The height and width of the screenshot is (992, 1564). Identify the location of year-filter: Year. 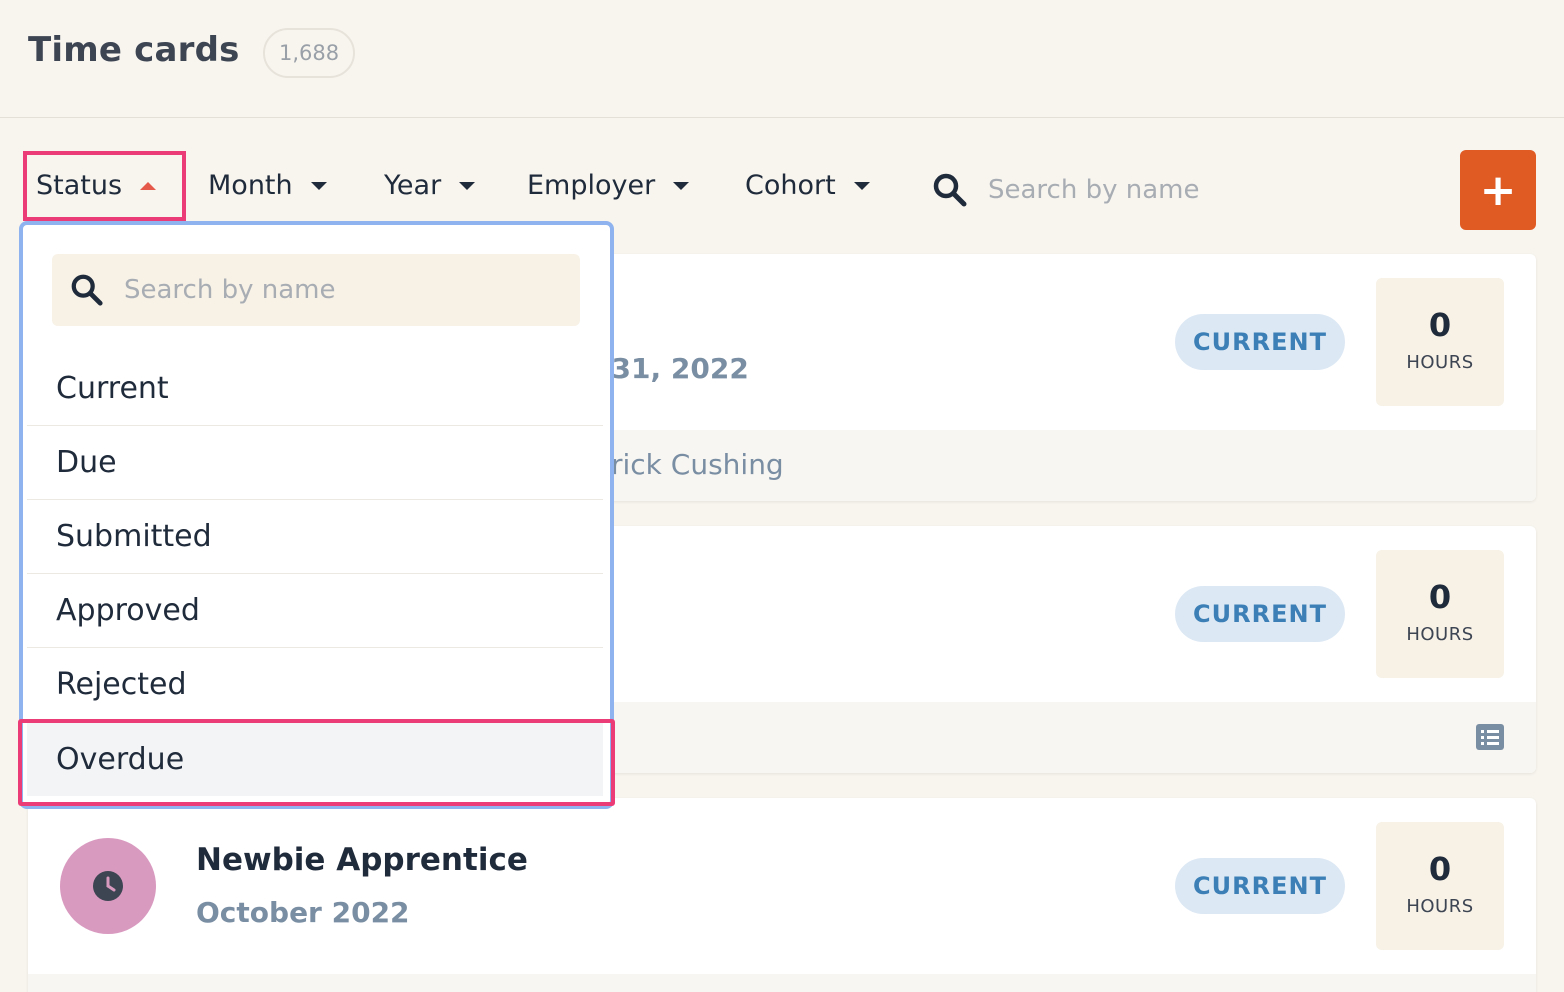
(430, 185).